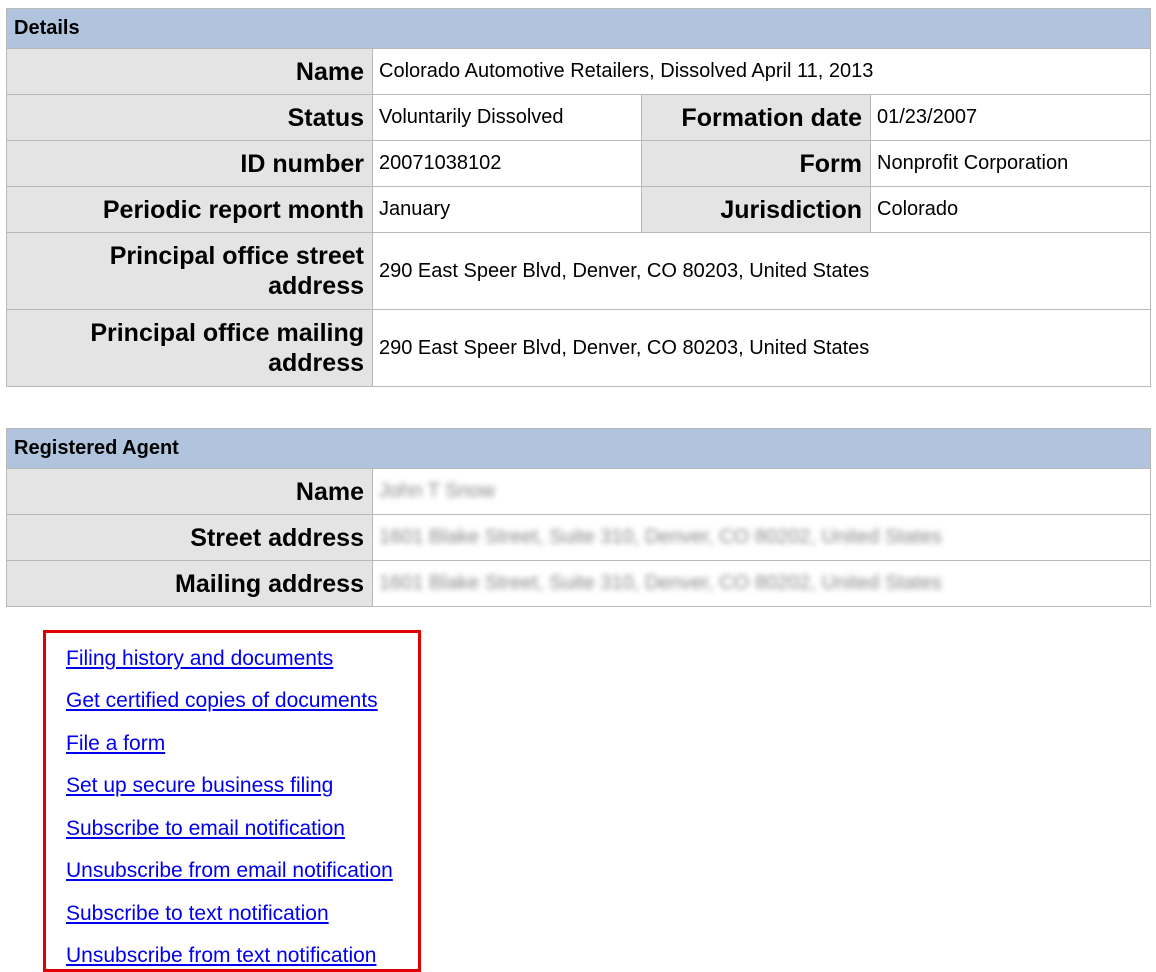  Describe the element at coordinates (756, 163) in the screenshot. I see `field-label: Form` at that location.